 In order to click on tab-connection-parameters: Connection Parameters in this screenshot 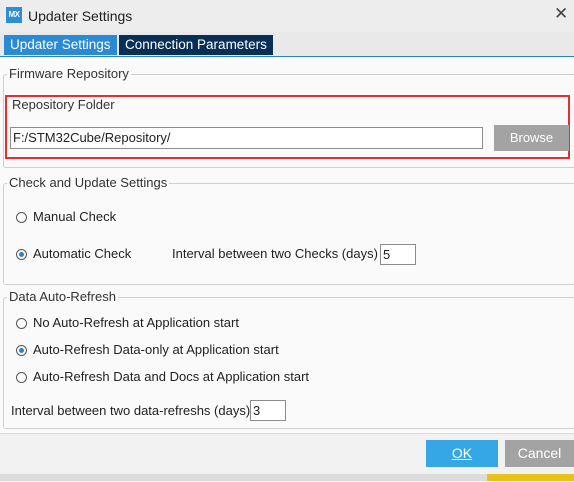, I will do `click(196, 45)`.